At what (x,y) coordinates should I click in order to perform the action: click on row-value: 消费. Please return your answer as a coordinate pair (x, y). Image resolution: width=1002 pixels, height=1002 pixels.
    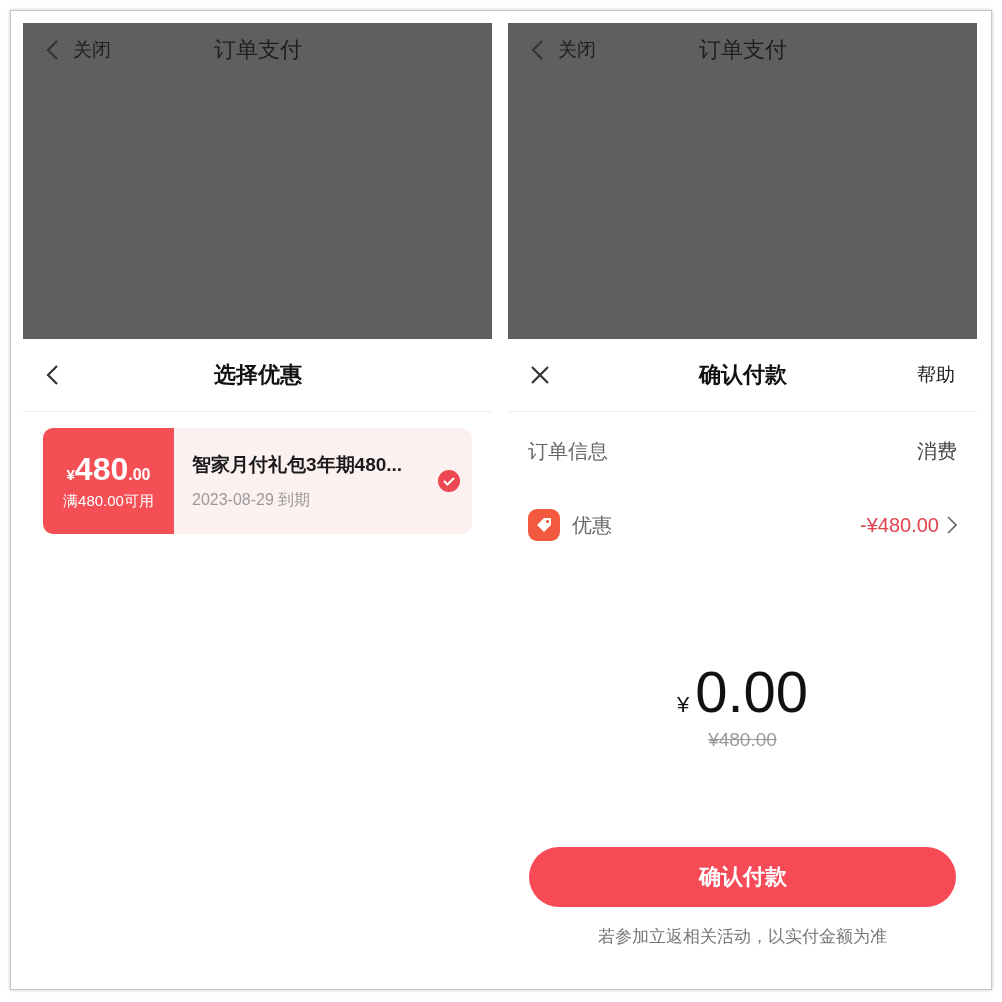
    Looking at the image, I should click on (937, 451).